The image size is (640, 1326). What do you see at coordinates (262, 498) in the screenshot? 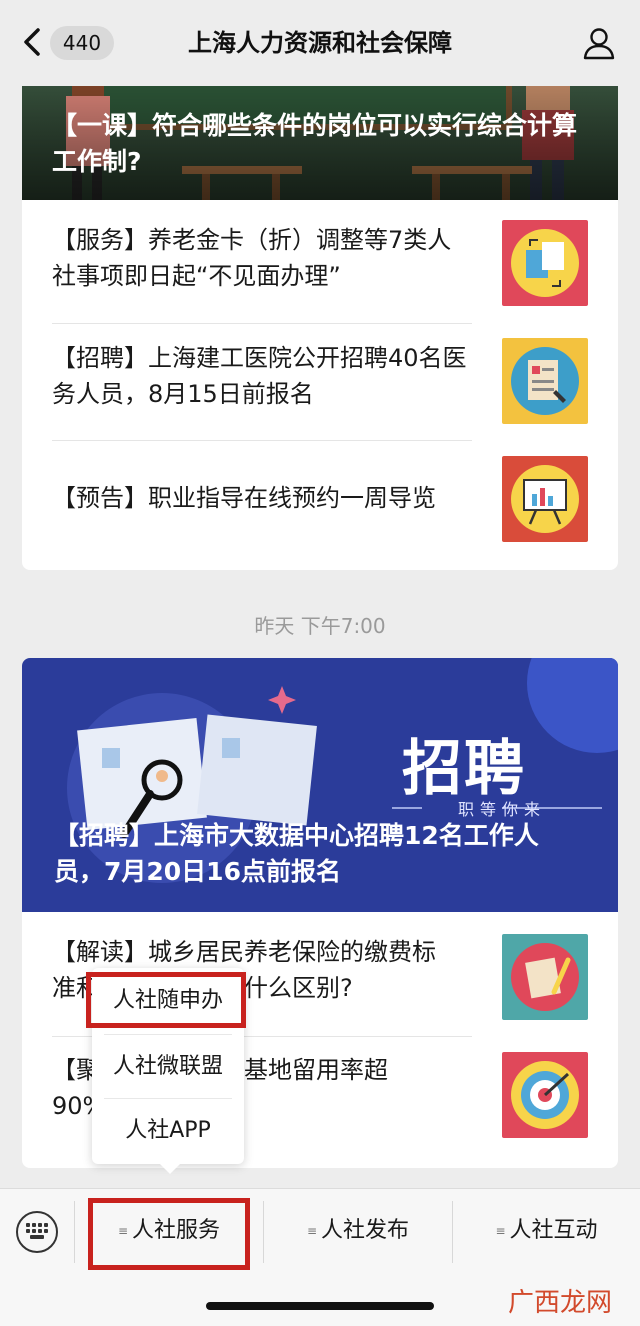
I see `article-title: 【预告】职业指导在线预约一周导览` at bounding box center [262, 498].